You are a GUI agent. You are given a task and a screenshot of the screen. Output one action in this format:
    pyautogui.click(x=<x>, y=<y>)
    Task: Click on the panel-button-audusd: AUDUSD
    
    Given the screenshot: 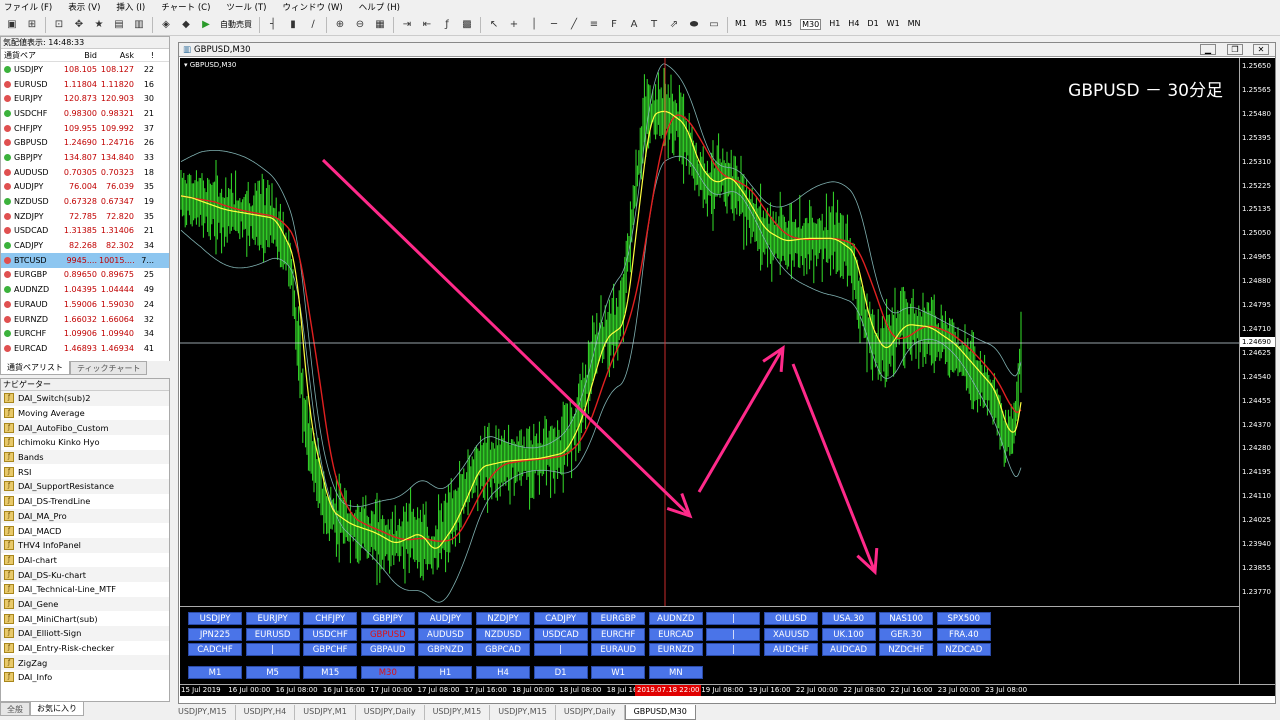 What is the action you would take?
    pyautogui.click(x=445, y=634)
    